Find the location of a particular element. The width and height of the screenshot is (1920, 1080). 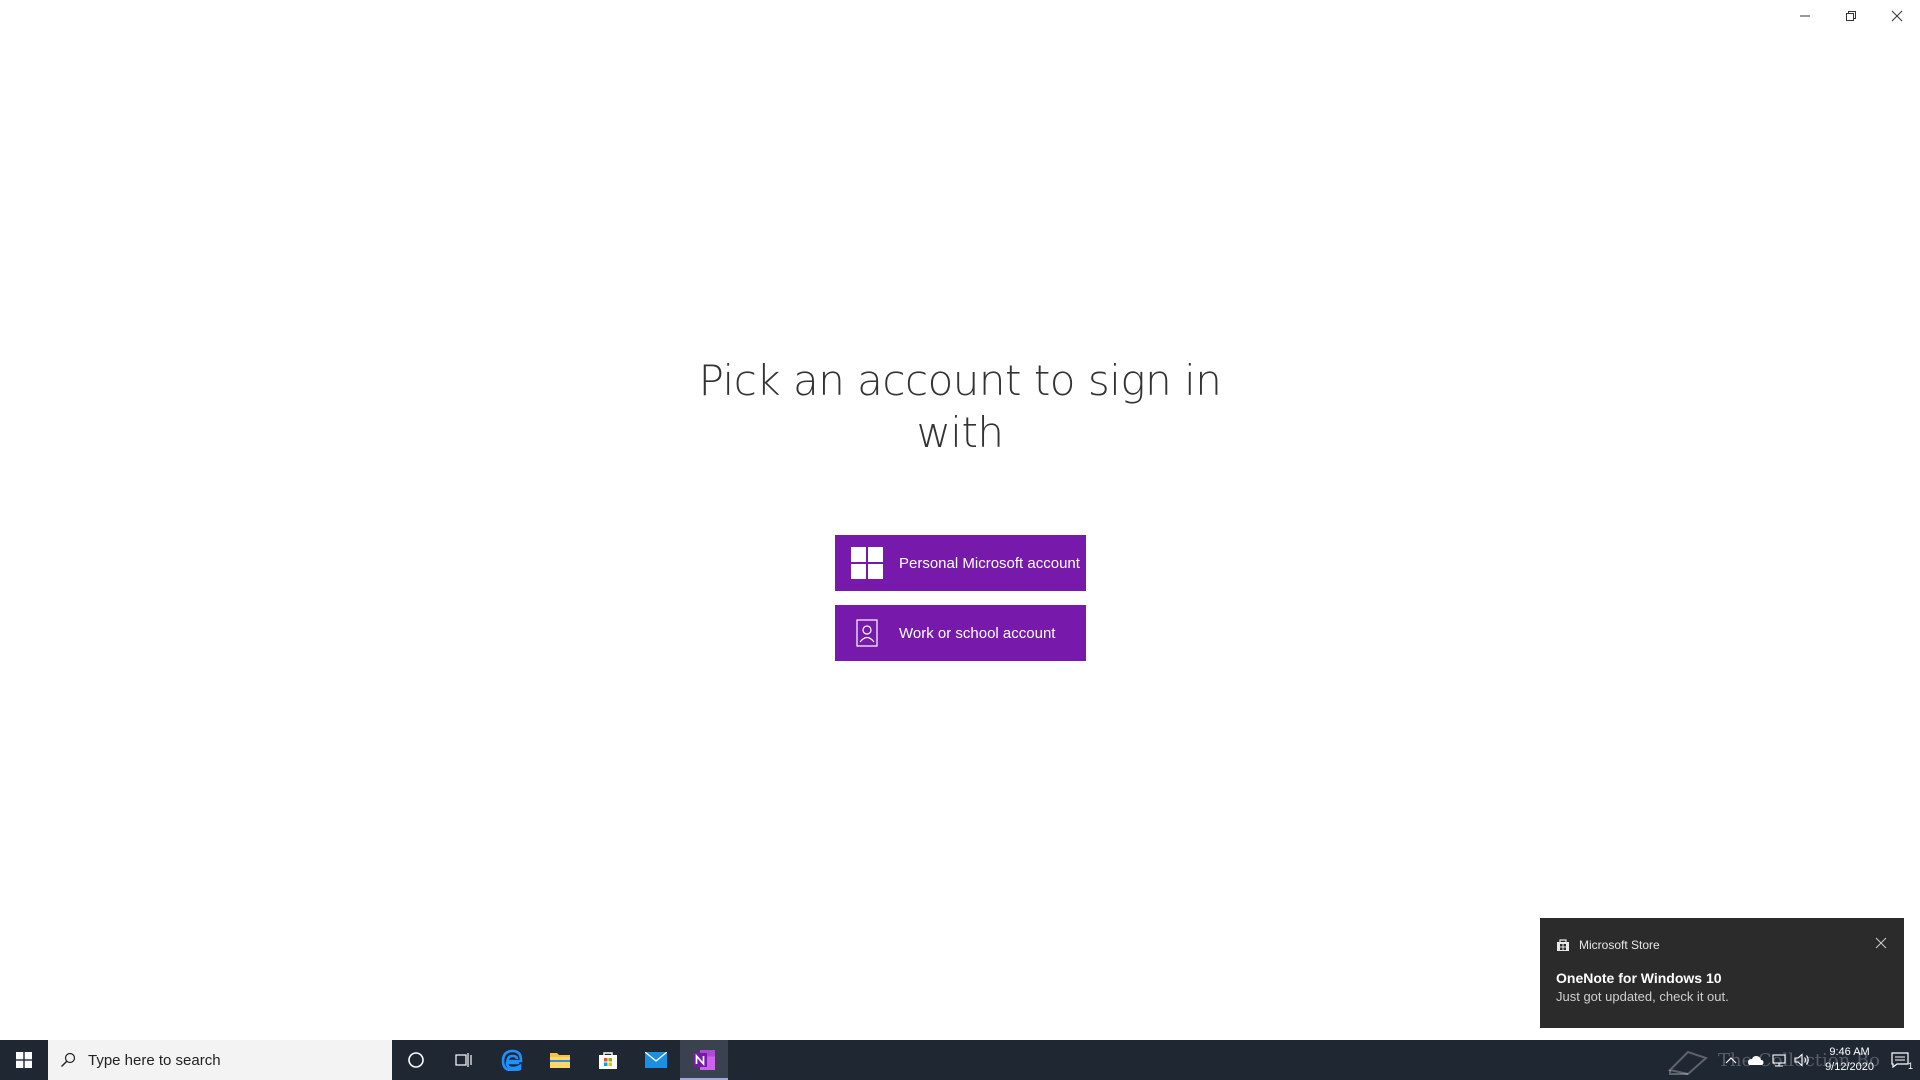

volume-icon is located at coordinates (1801, 1060).